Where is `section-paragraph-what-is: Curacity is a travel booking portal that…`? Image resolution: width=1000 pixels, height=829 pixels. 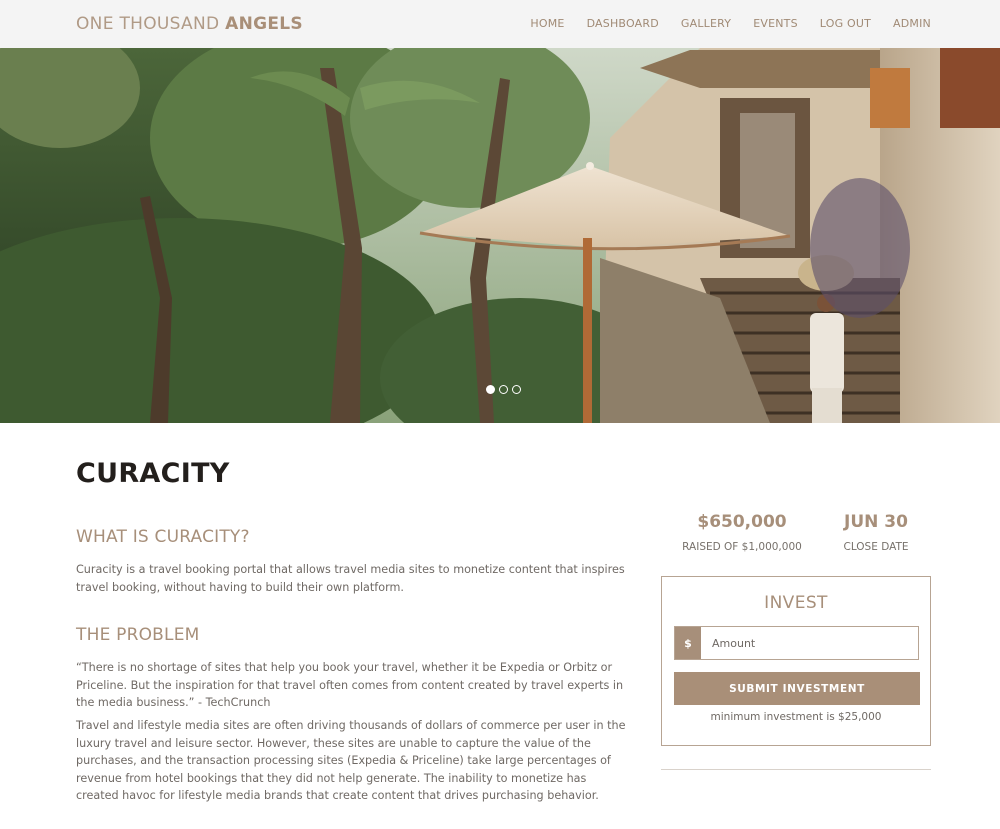 section-paragraph-what-is: Curacity is a travel booking portal that… is located at coordinates (350, 578).